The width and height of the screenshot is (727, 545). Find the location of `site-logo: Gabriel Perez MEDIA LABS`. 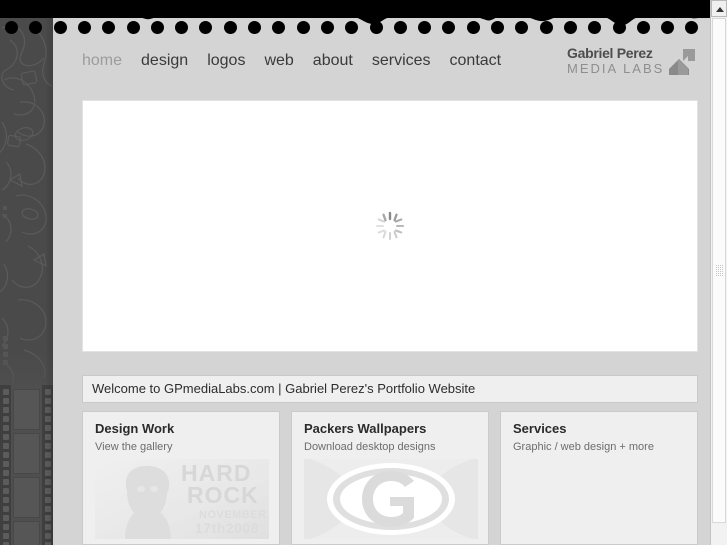

site-logo: Gabriel Perez MEDIA LABS is located at coordinates (632, 65).